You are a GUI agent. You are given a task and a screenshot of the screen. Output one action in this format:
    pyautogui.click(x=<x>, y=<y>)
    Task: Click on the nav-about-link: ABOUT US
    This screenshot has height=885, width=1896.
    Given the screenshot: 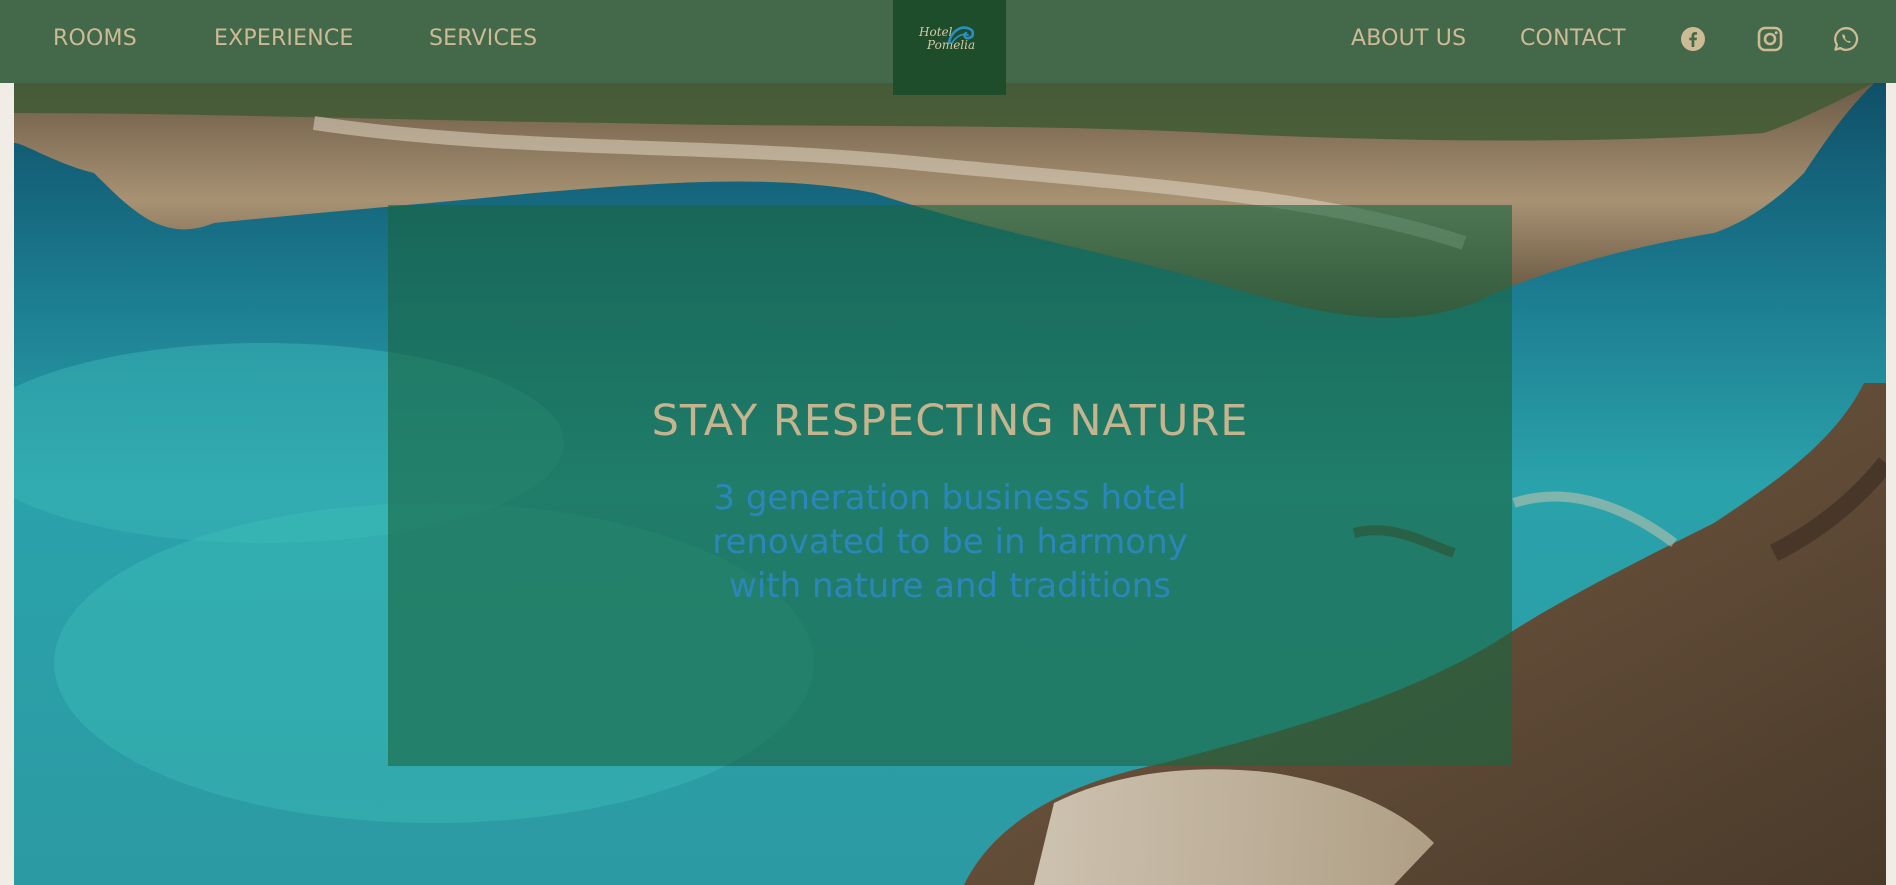 What is the action you would take?
    pyautogui.click(x=1408, y=39)
    